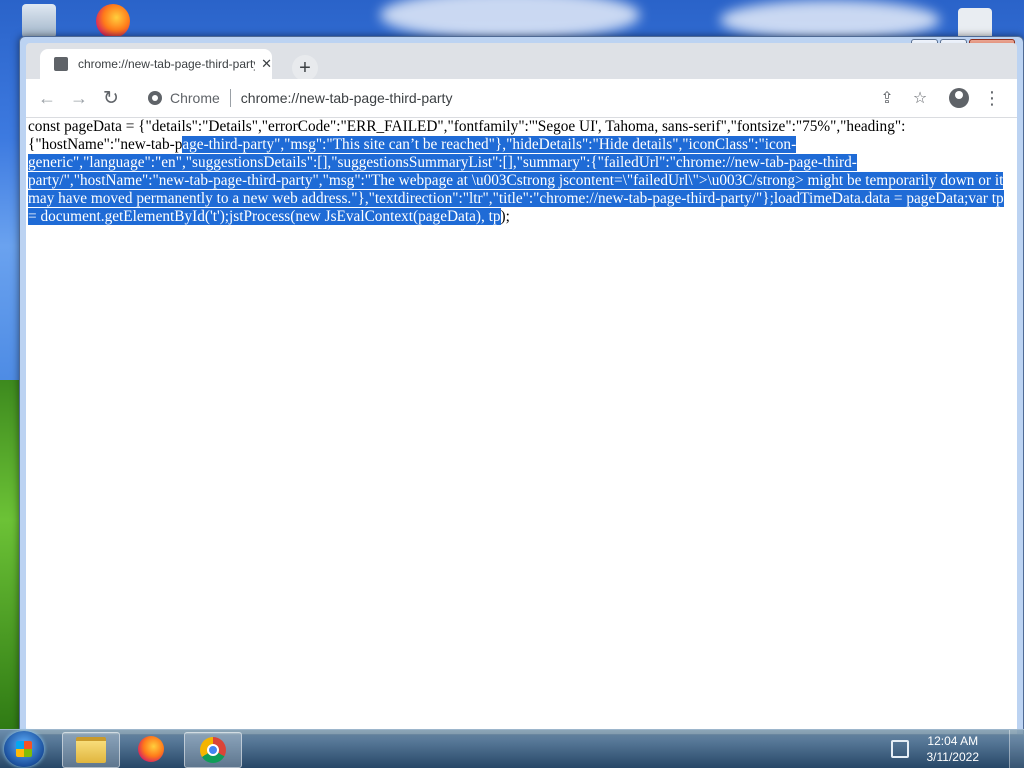 This screenshot has width=1024, height=768. I want to click on kebab-menu-icon: ⋮, so click(992, 98).